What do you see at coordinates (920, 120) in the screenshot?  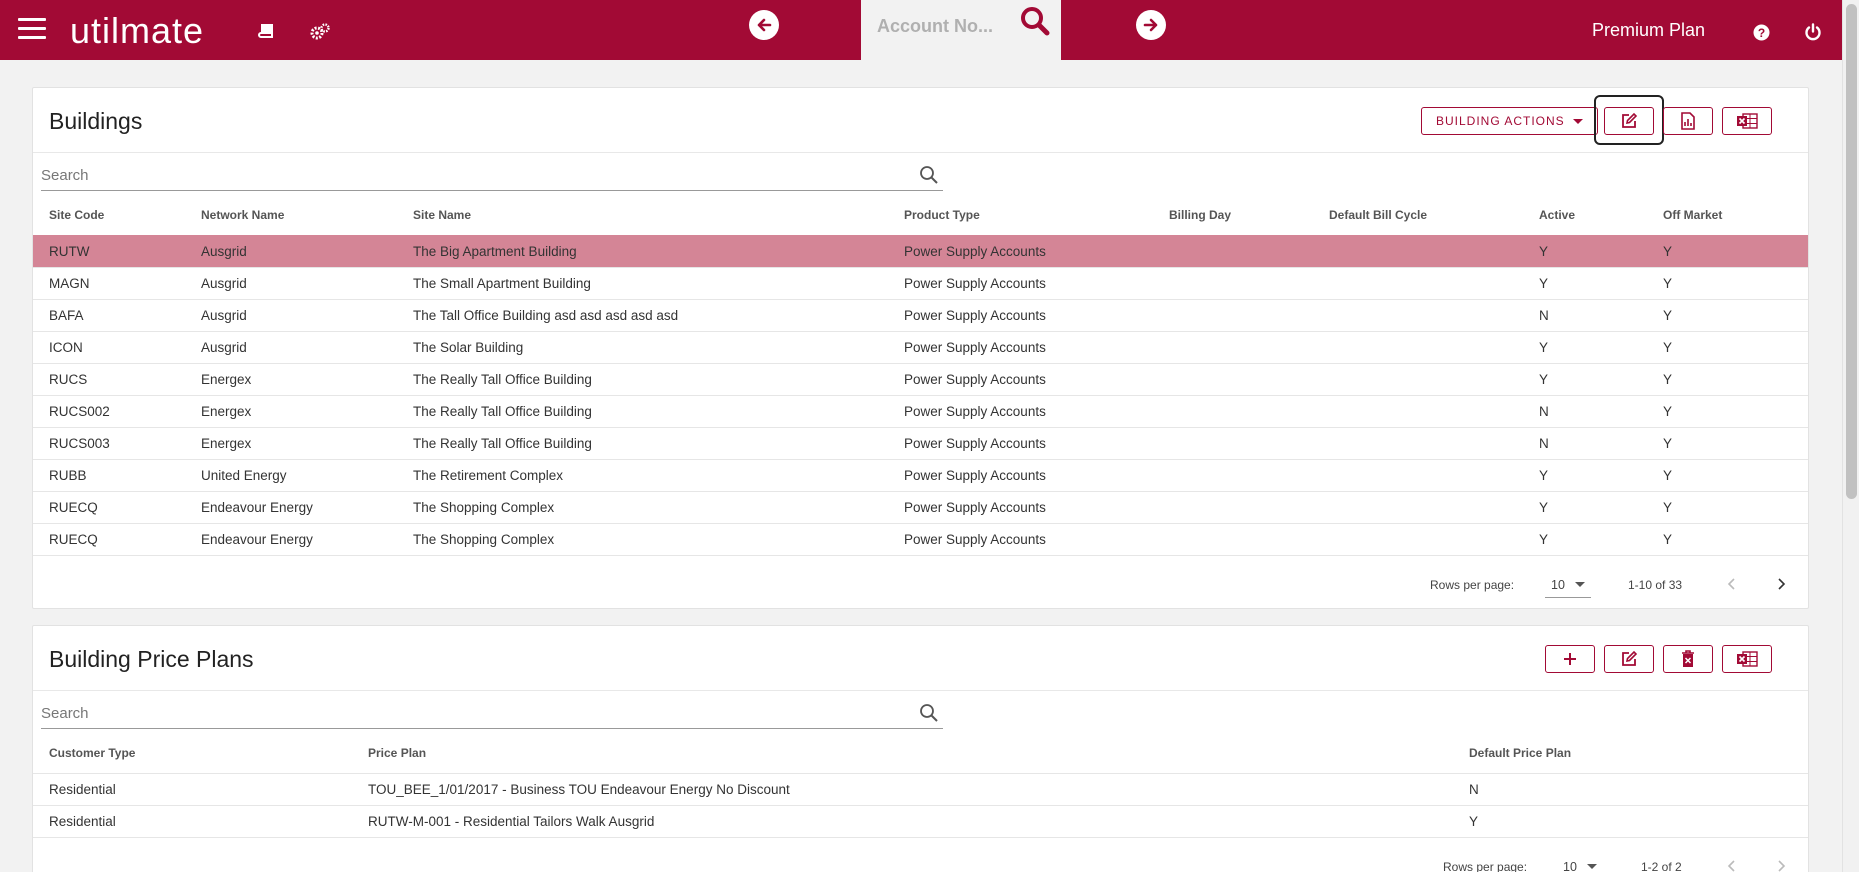 I see `buildings-header: Buildings BUILDING ACTIONS` at bounding box center [920, 120].